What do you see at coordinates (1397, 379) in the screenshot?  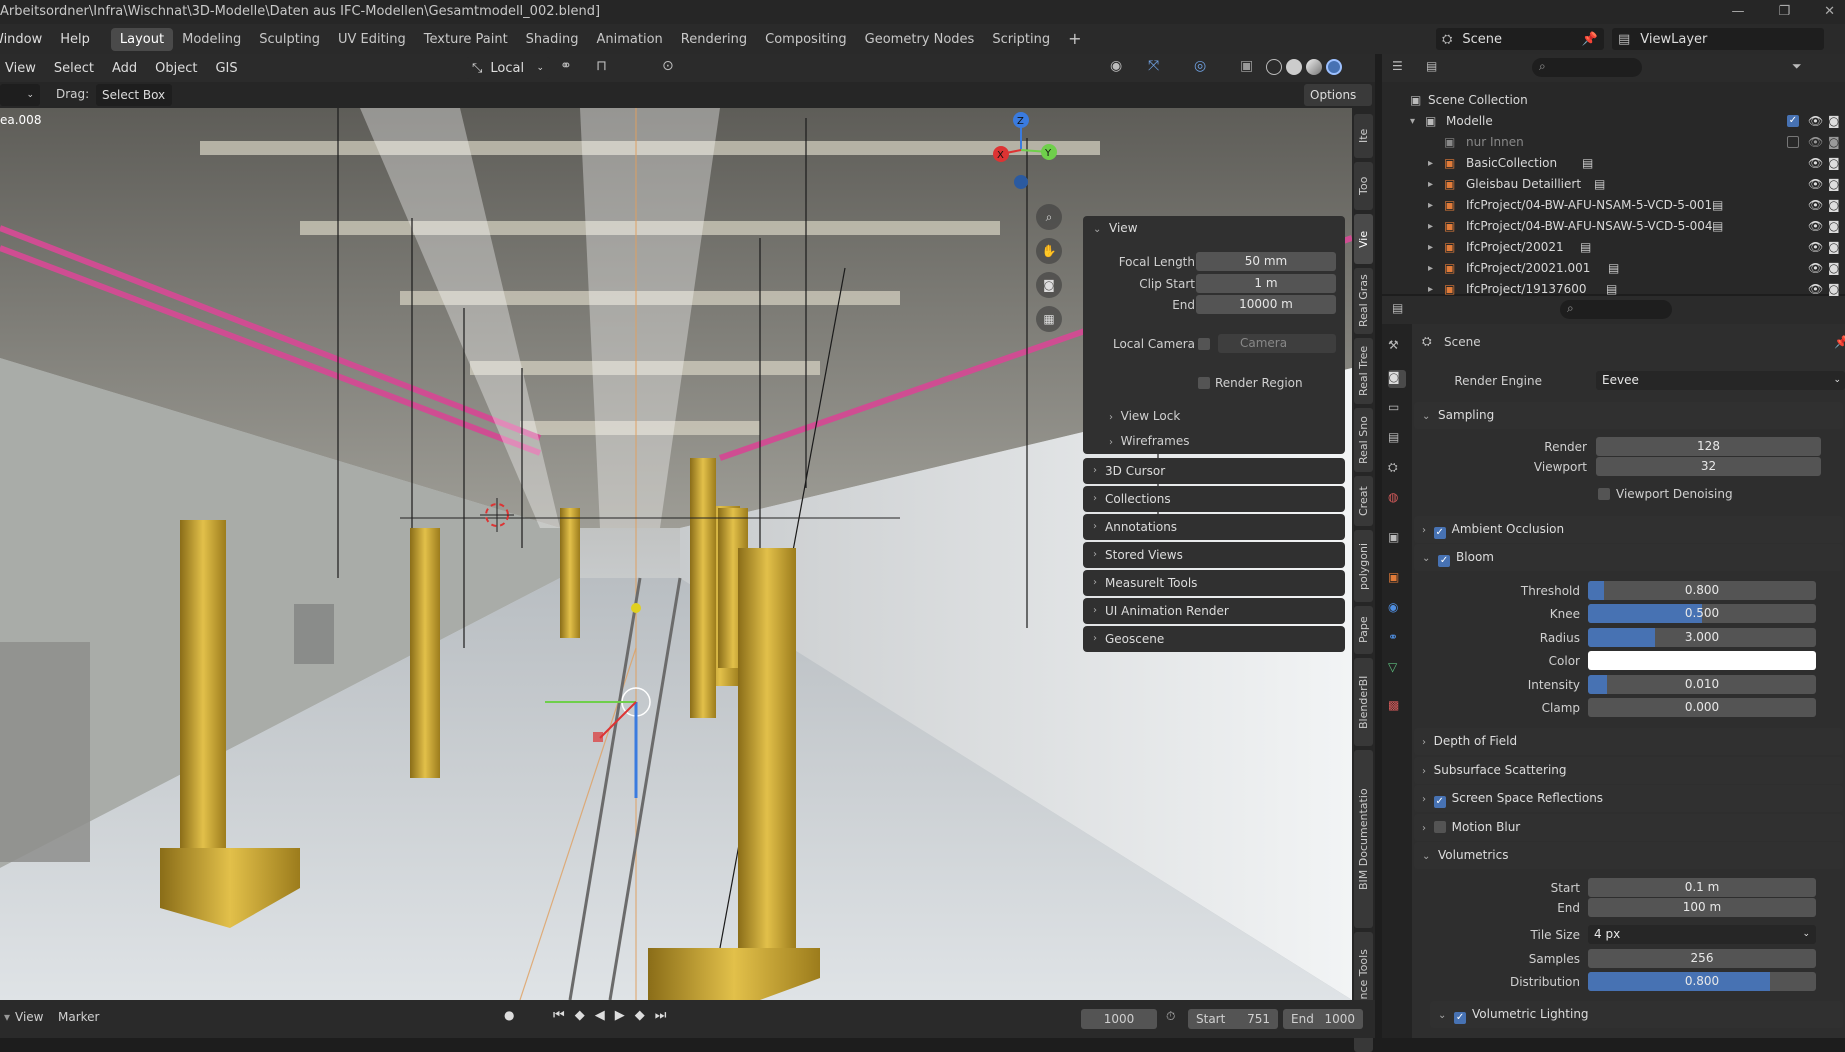 I see `render-tab-icon: ◙` at bounding box center [1397, 379].